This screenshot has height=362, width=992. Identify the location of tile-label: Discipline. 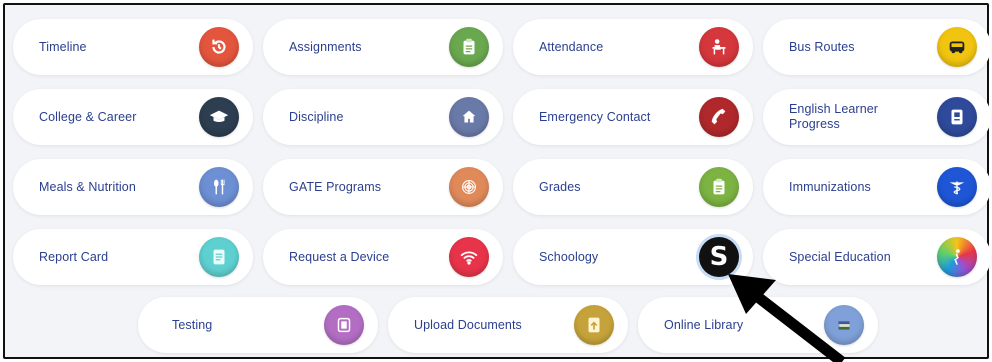
(316, 116).